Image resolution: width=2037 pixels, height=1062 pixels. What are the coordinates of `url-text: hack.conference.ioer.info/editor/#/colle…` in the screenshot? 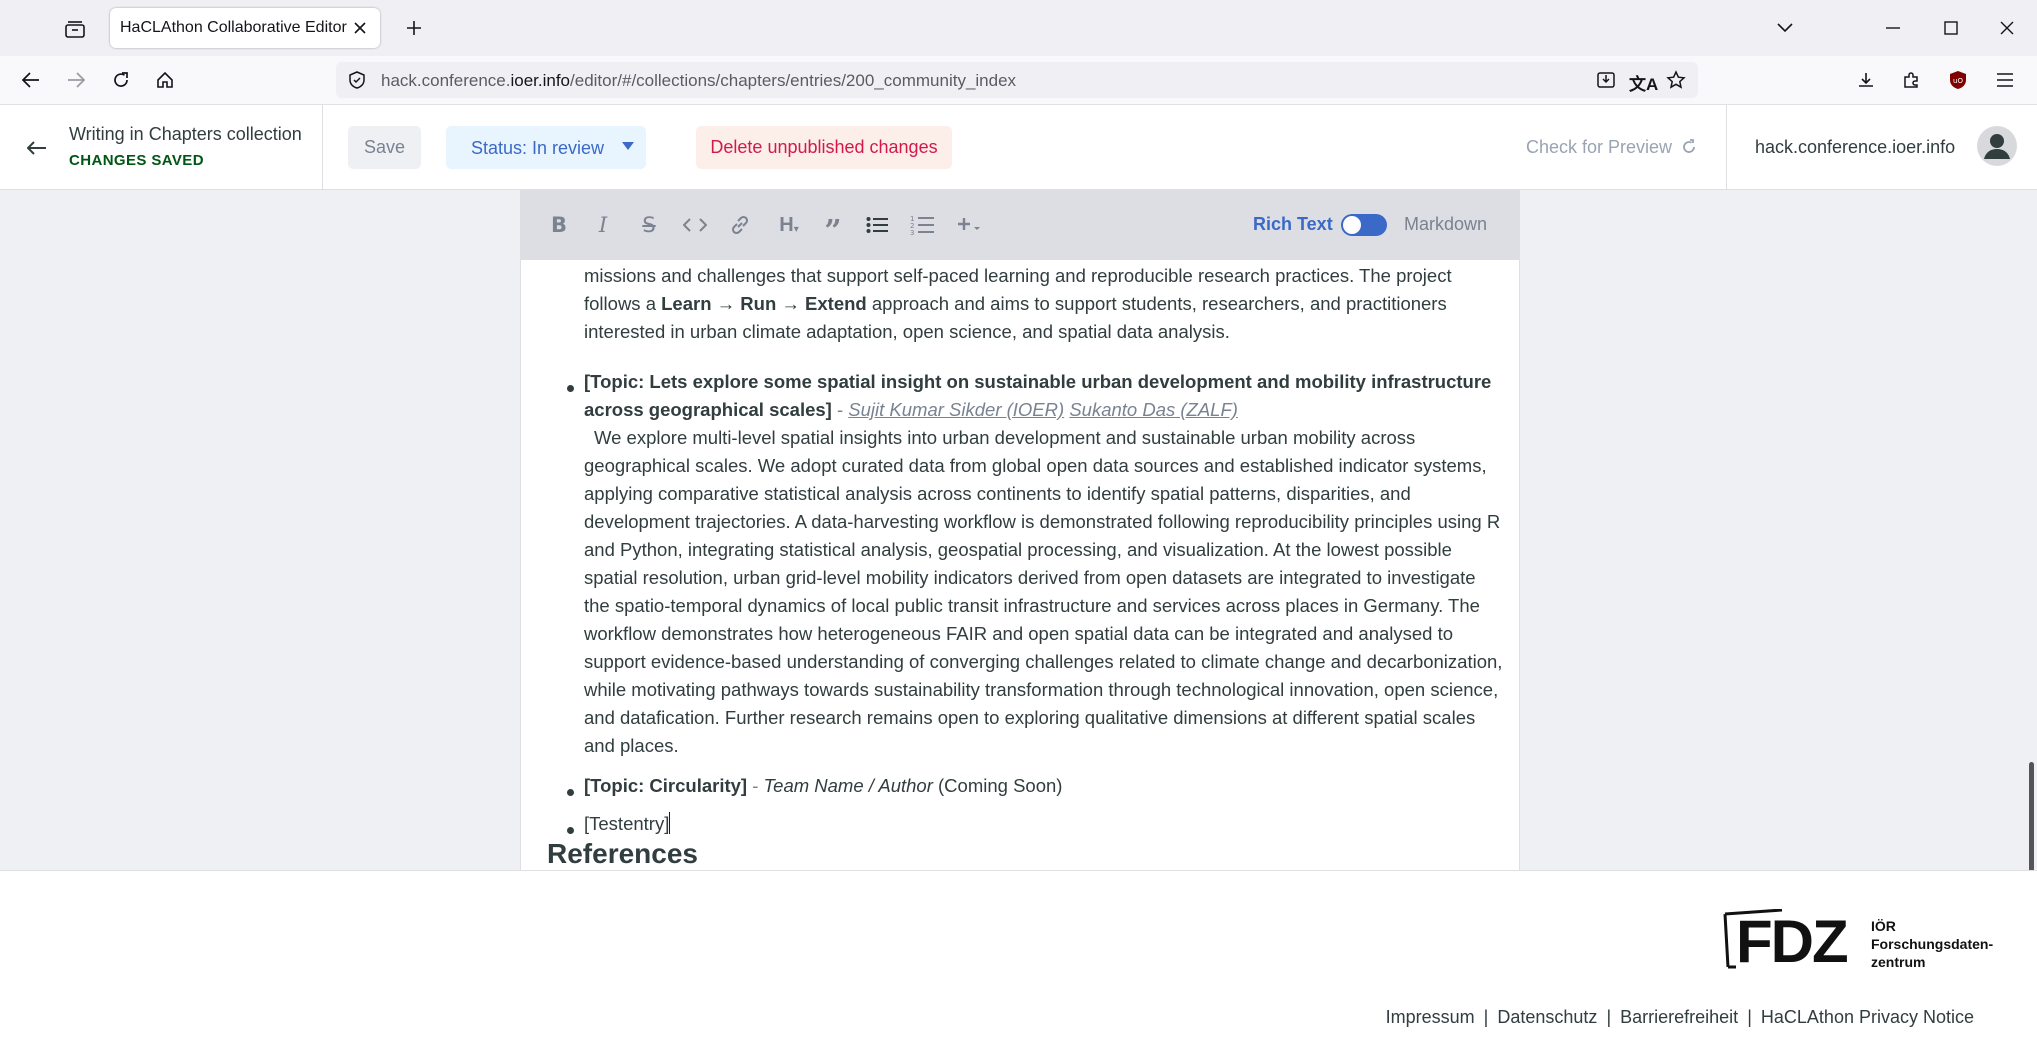 It's located at (698, 81).